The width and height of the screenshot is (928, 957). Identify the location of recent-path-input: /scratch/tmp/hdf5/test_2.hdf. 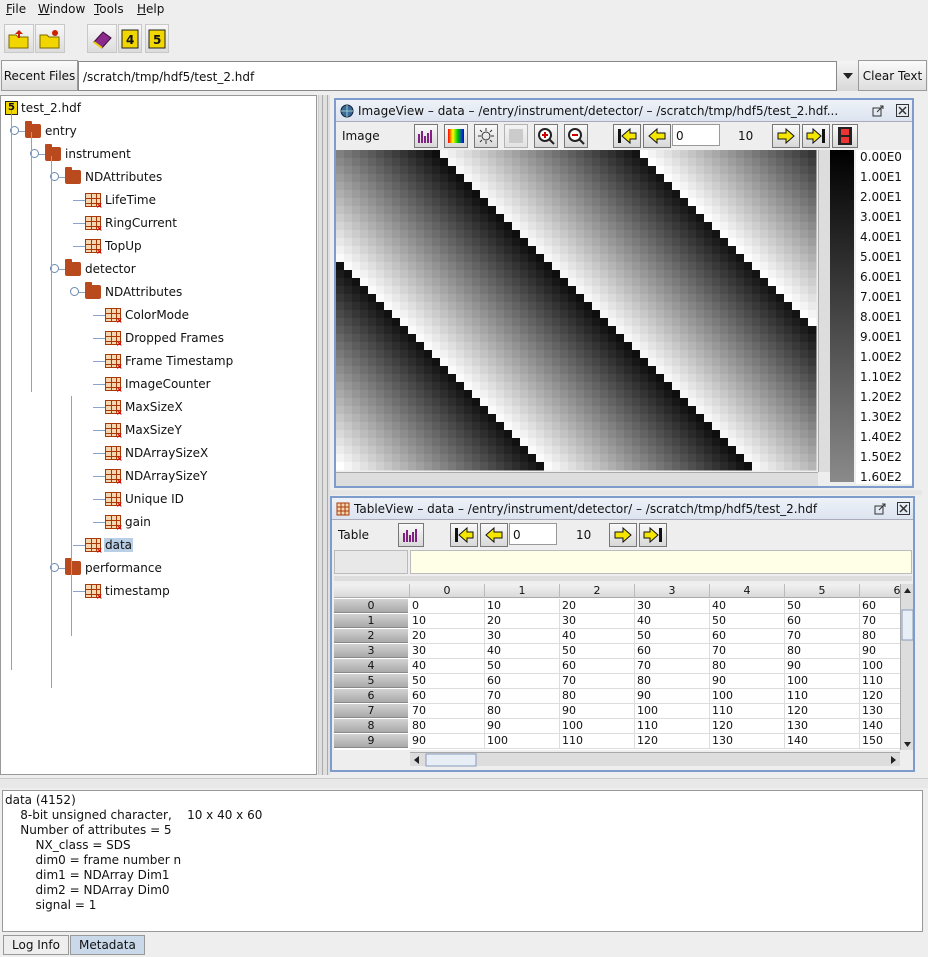
(468, 76).